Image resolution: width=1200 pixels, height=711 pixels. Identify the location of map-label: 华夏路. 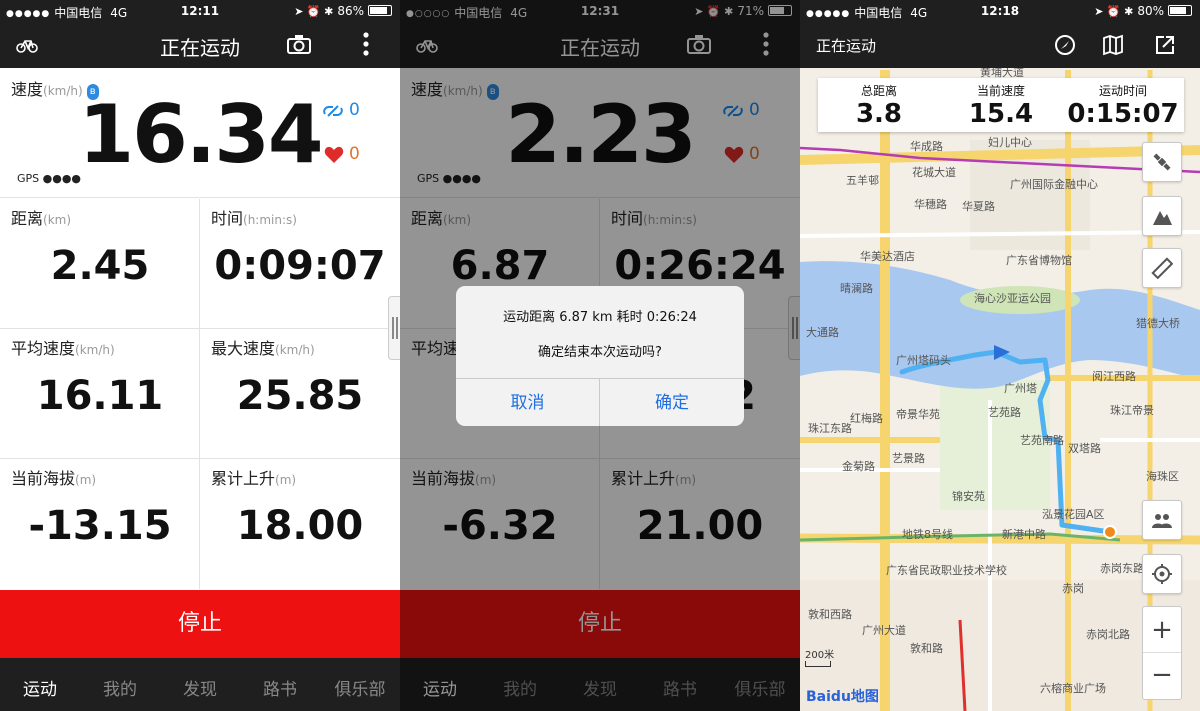
(978, 206).